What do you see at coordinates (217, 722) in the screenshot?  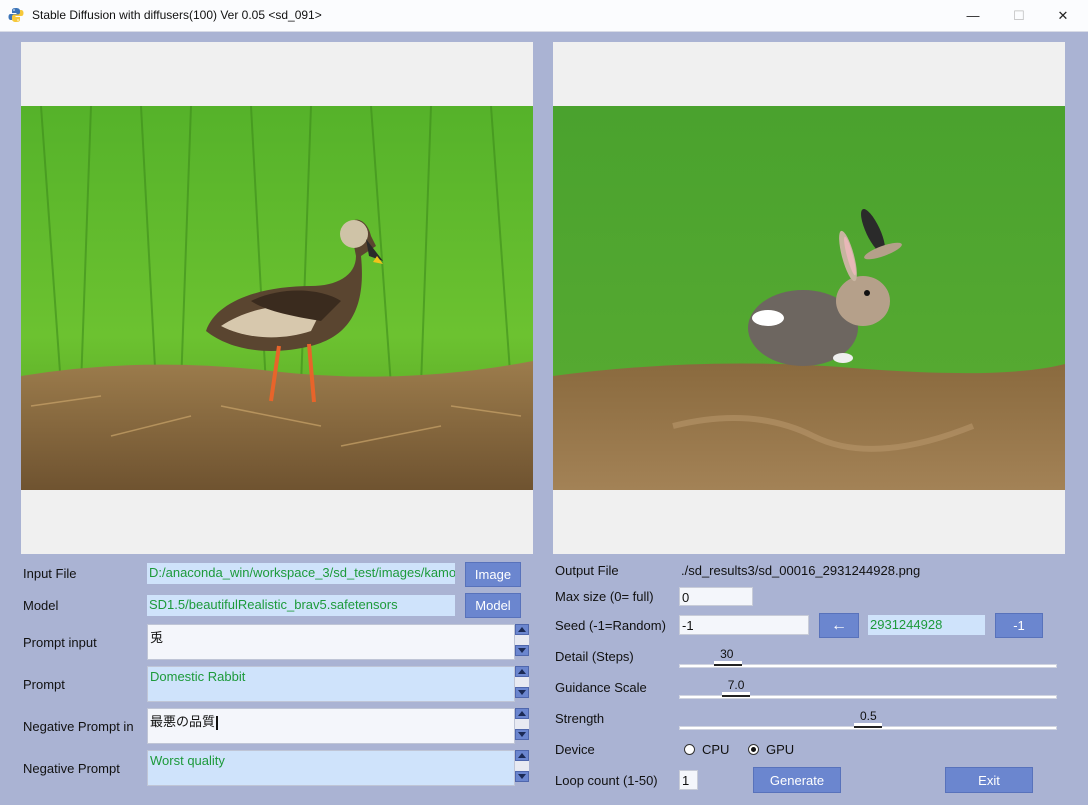 I see `text-cursor` at bounding box center [217, 722].